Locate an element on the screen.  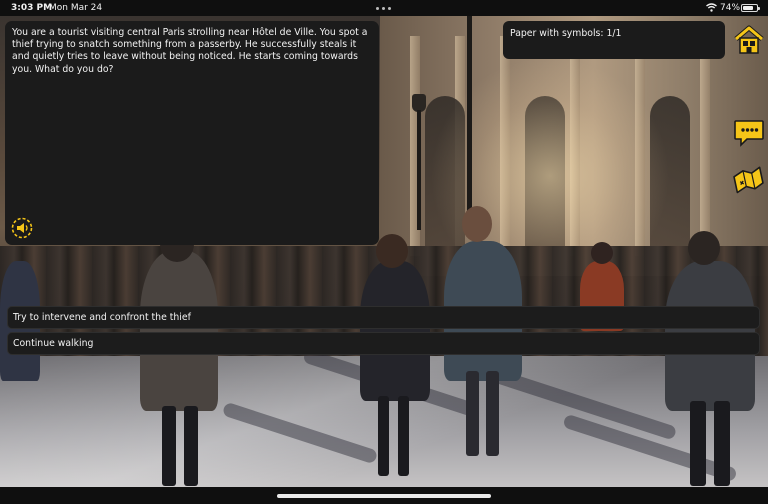
speaker-icon is located at coordinates (22, 228).